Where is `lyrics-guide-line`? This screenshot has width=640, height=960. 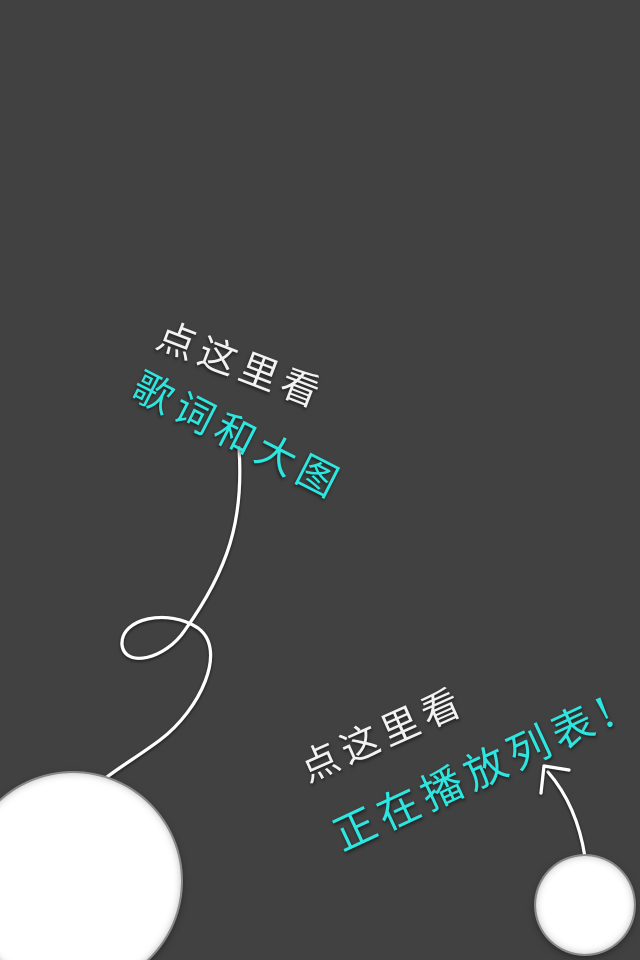 lyrics-guide-line is located at coordinates (171, 614).